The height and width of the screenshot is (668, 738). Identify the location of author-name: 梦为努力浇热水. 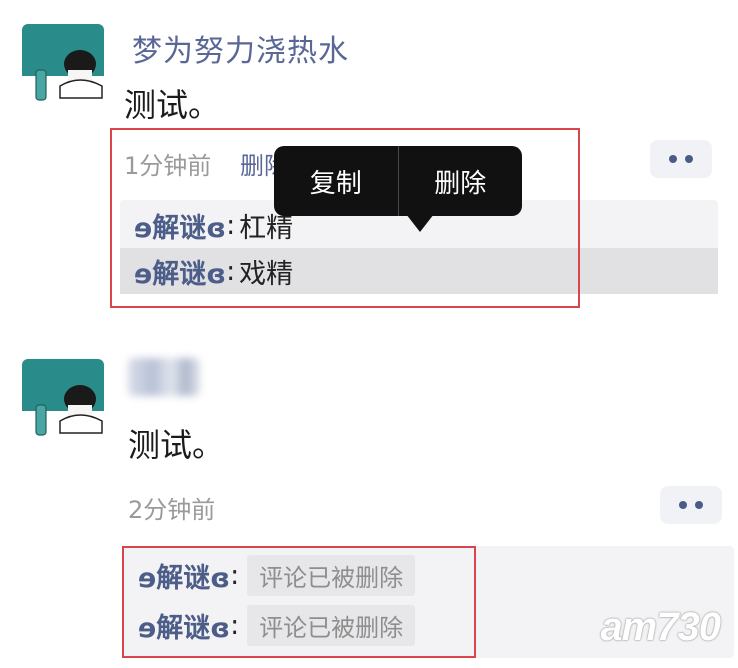
(240, 48).